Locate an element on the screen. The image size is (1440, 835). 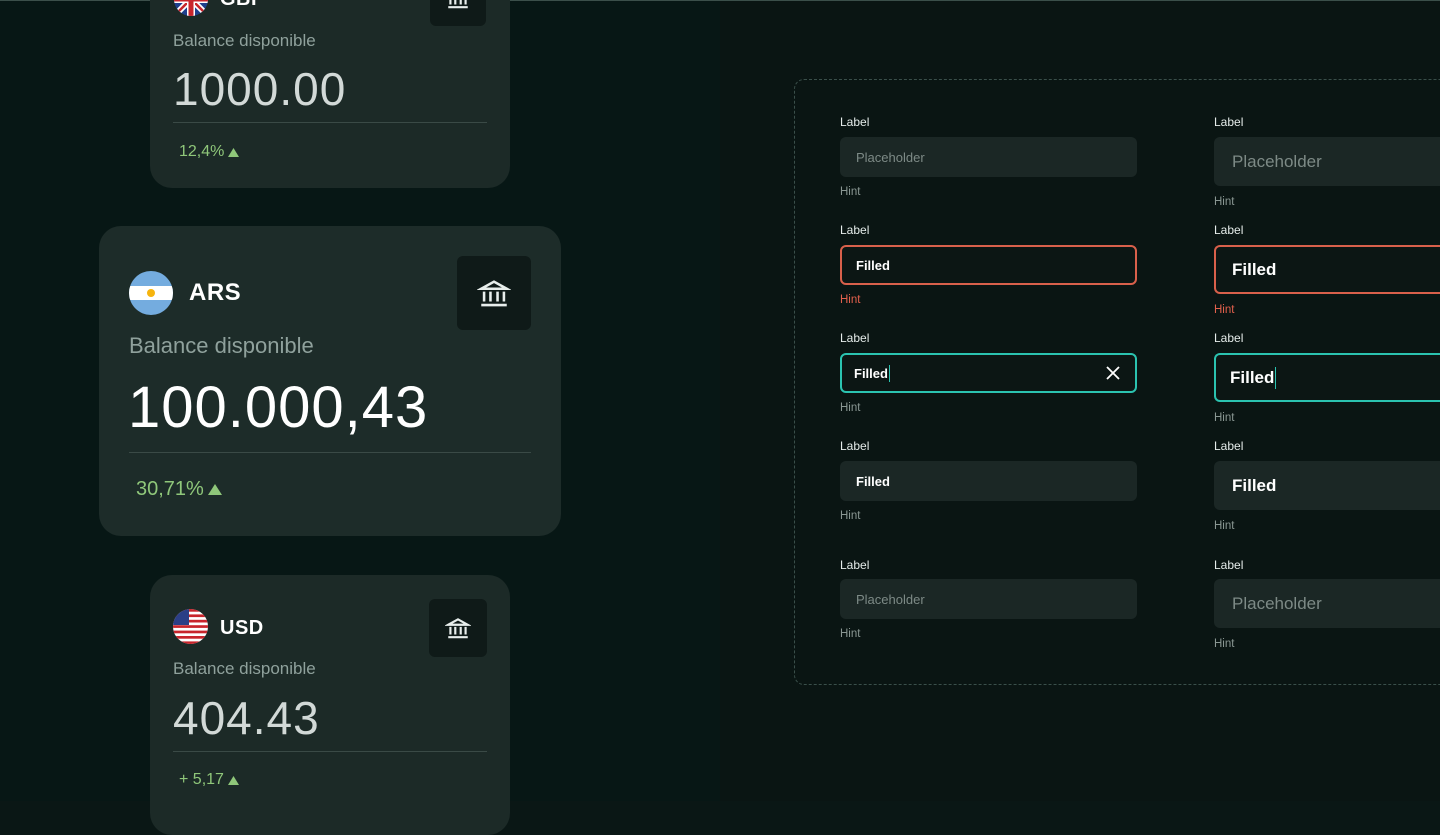
balance-card-ars: ARS Balance disponible 100.000,43 30,71% is located at coordinates (330, 381).